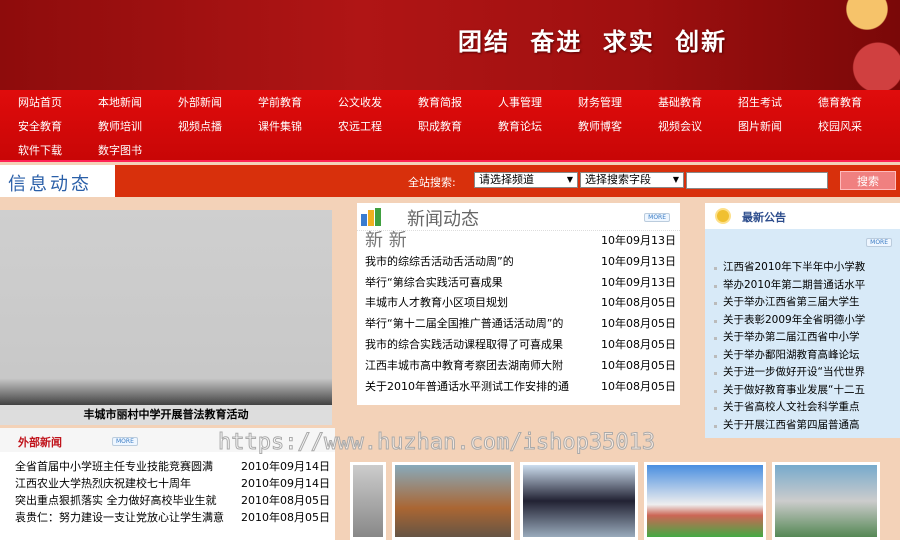 This screenshot has height=540, width=900. Describe the element at coordinates (371, 217) in the screenshot. I see `bar-chart-icon` at that location.